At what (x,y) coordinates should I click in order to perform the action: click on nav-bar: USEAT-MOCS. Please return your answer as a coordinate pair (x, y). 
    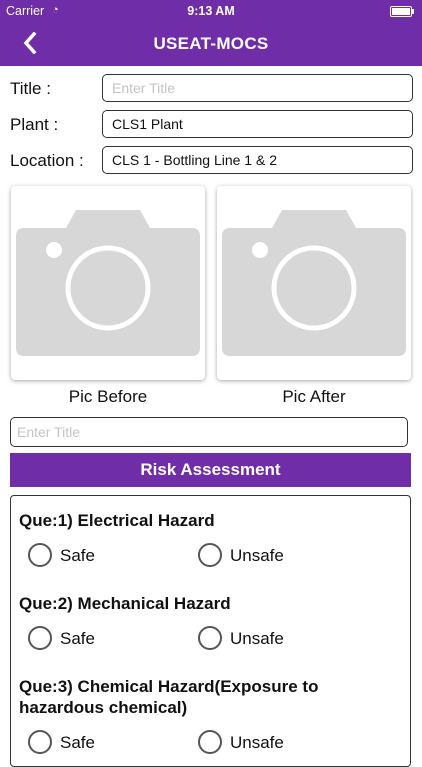
    Looking at the image, I should click on (211, 44).